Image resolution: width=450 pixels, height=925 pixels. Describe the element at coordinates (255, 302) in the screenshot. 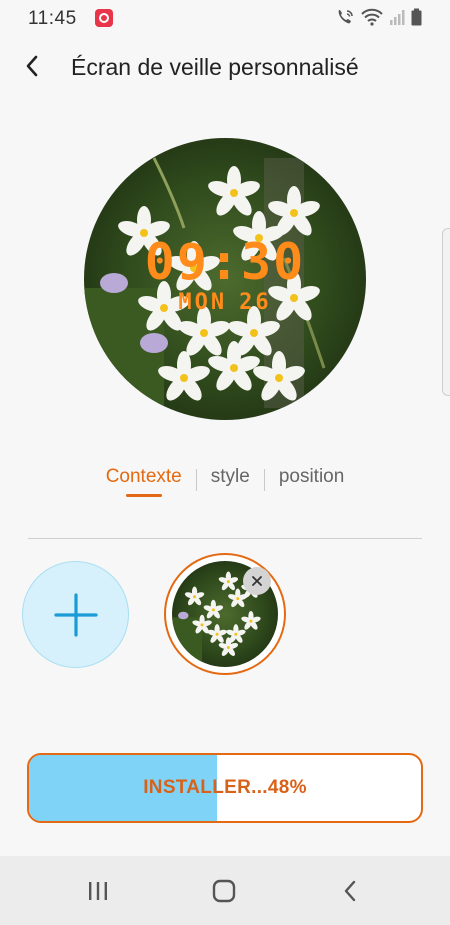

I see `watch-day-number: 26` at that location.